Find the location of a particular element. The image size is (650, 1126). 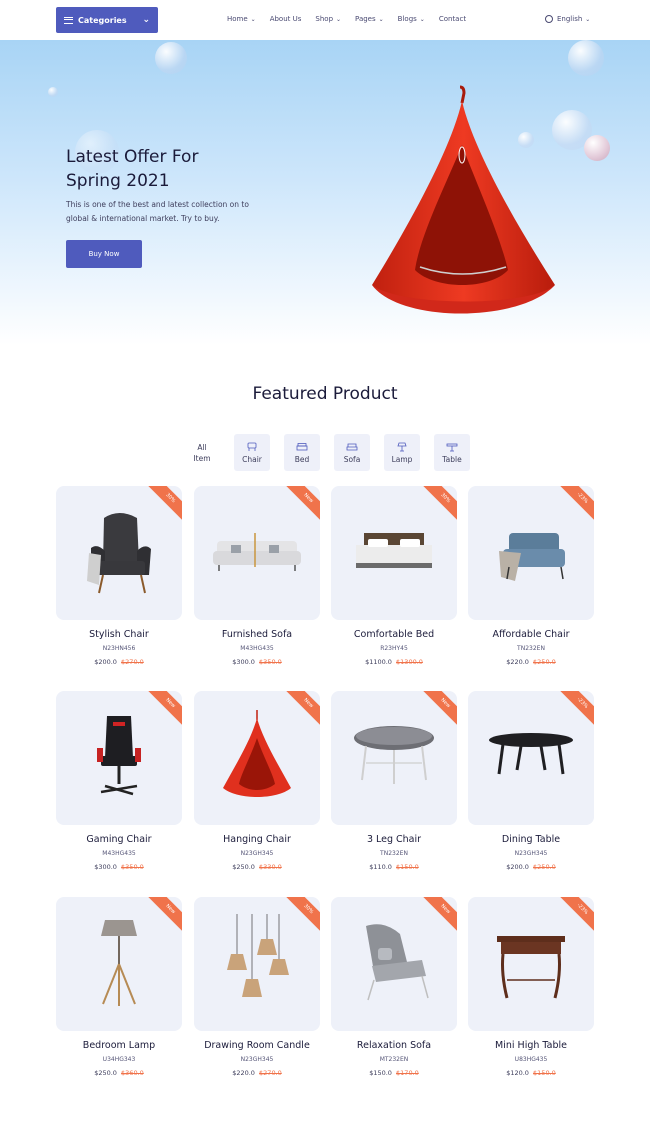

product-sku: R23HY45 is located at coordinates (394, 648).